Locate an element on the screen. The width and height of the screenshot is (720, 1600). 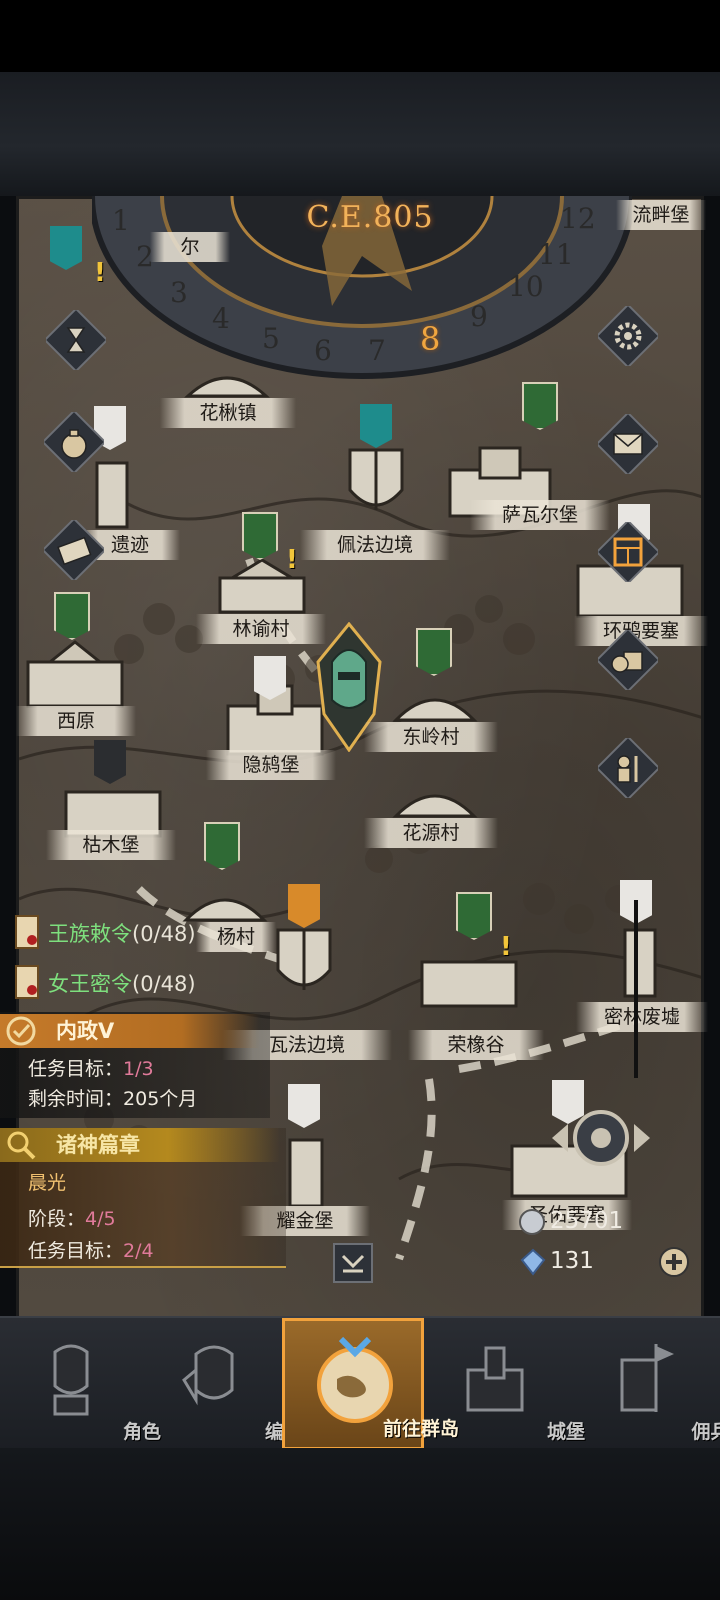
month-9: 9 is located at coordinates (479, 316).